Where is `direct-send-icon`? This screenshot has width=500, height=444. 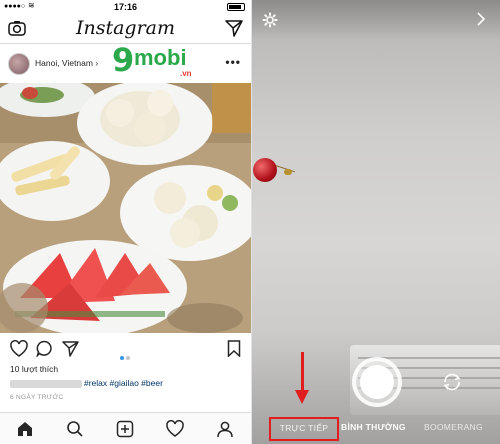
direct-send-icon is located at coordinates (234, 28).